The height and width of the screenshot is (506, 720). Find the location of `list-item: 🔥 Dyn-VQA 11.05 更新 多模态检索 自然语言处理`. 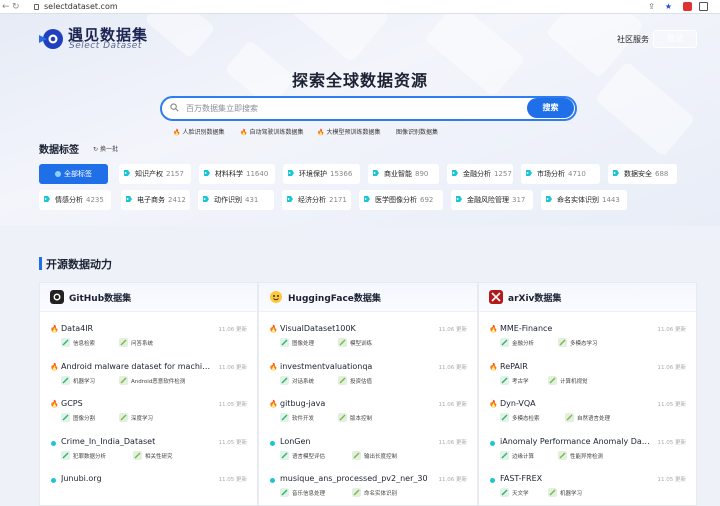

list-item: 🔥 Dyn-VQA 11.05 更新 多模态检索 自然语言处理 is located at coordinates (587, 416).